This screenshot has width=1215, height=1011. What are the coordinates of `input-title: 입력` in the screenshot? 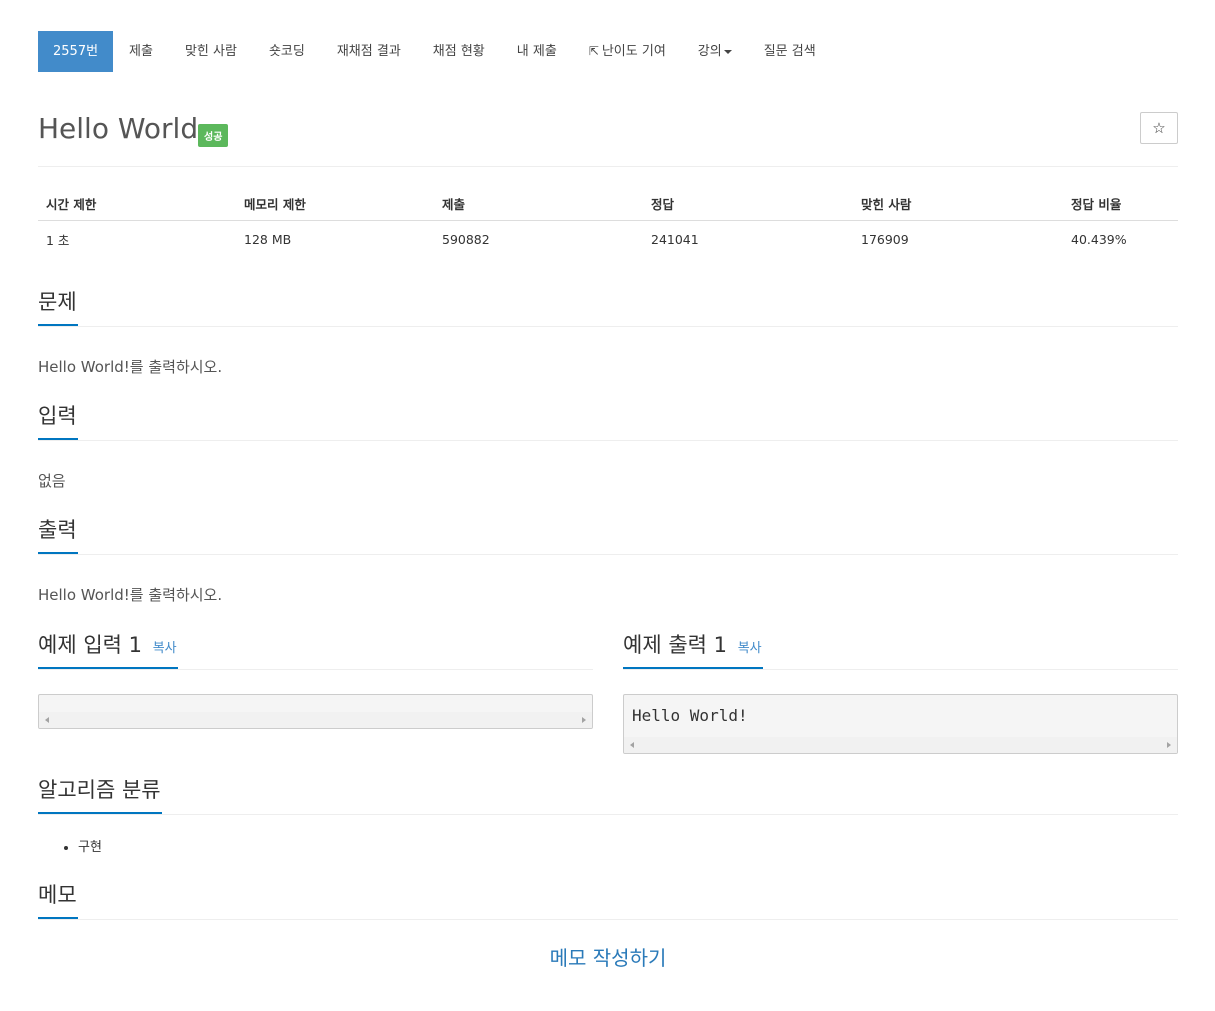 It's located at (58, 420).